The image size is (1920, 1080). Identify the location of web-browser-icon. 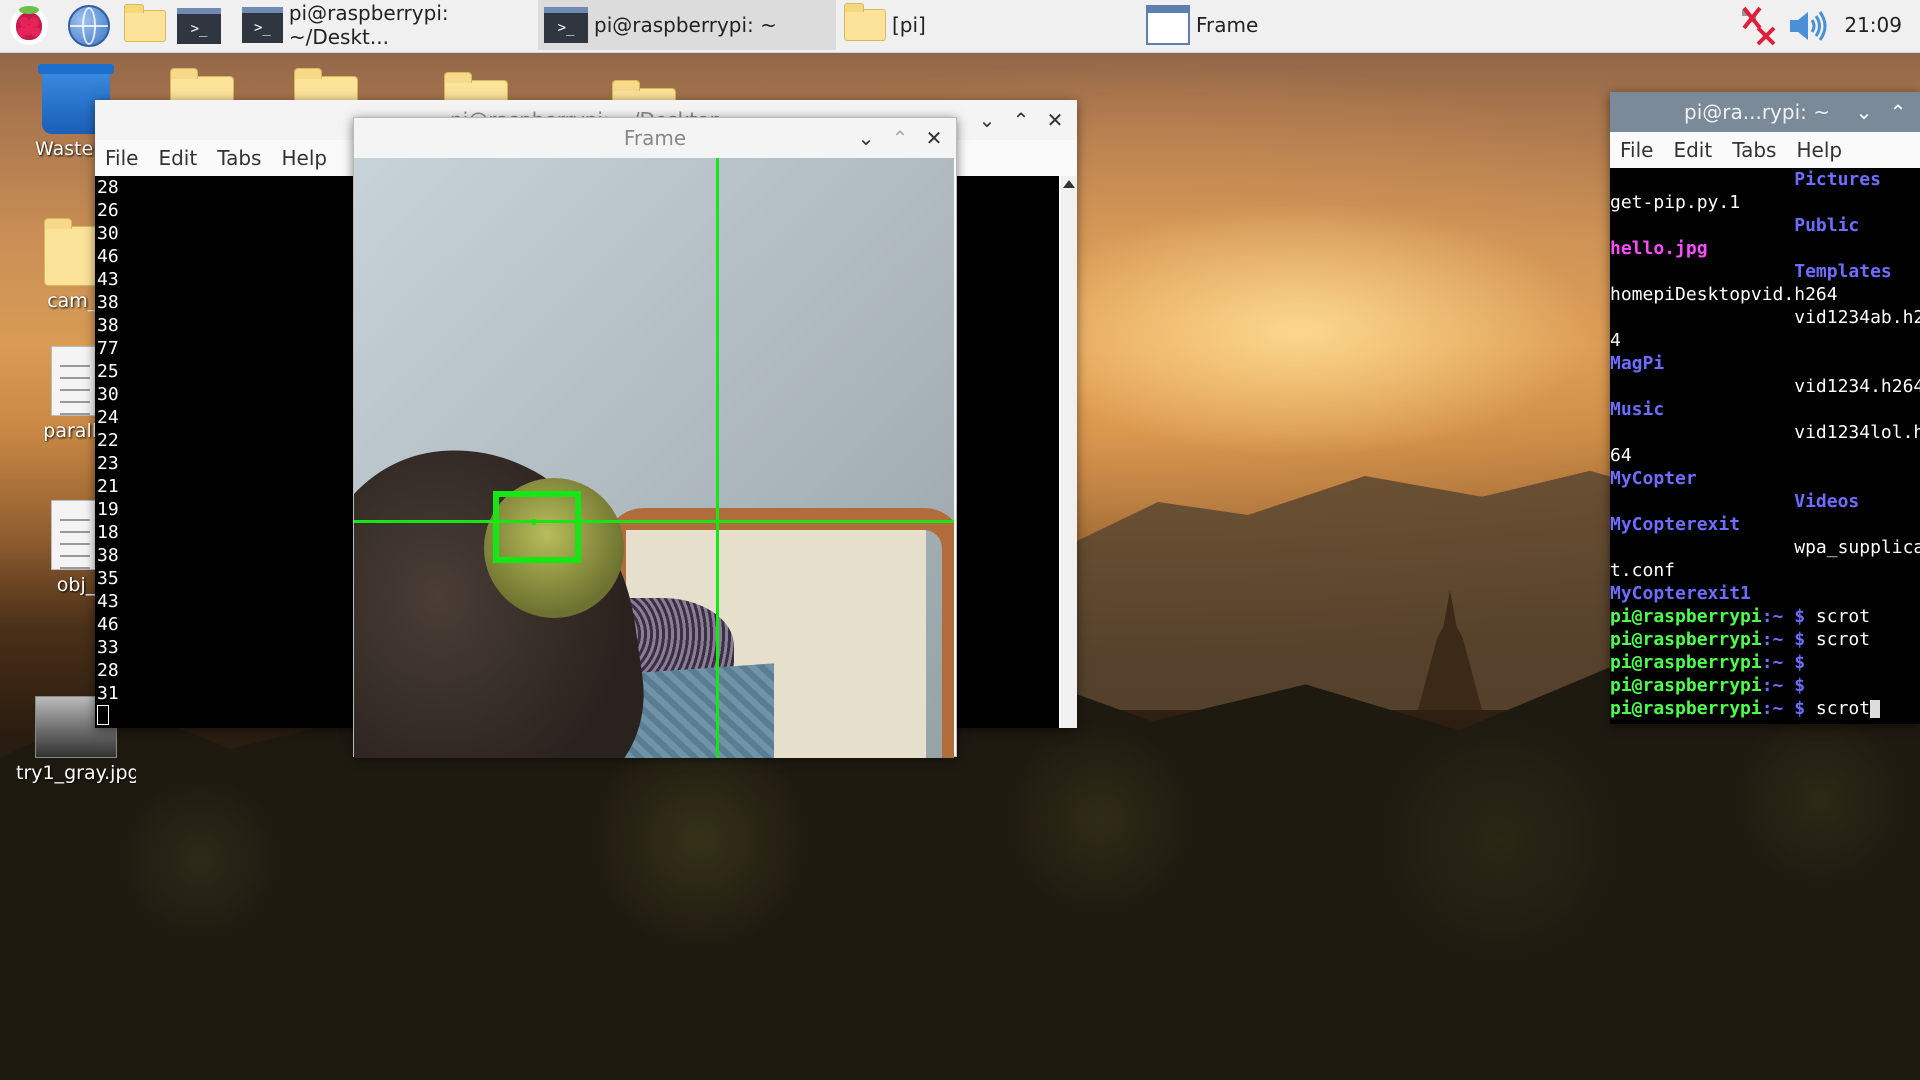
(89, 26).